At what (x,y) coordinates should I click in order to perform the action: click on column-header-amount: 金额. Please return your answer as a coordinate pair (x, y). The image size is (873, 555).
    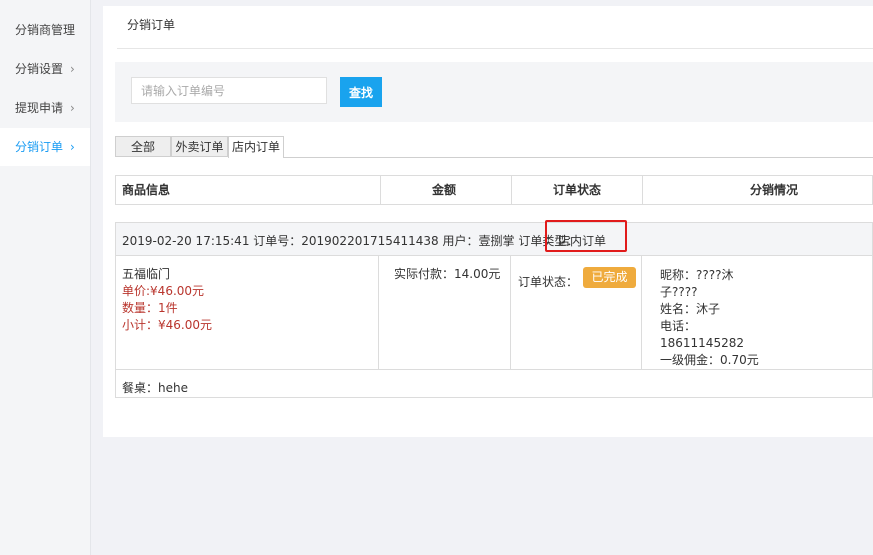
    Looking at the image, I should click on (444, 190).